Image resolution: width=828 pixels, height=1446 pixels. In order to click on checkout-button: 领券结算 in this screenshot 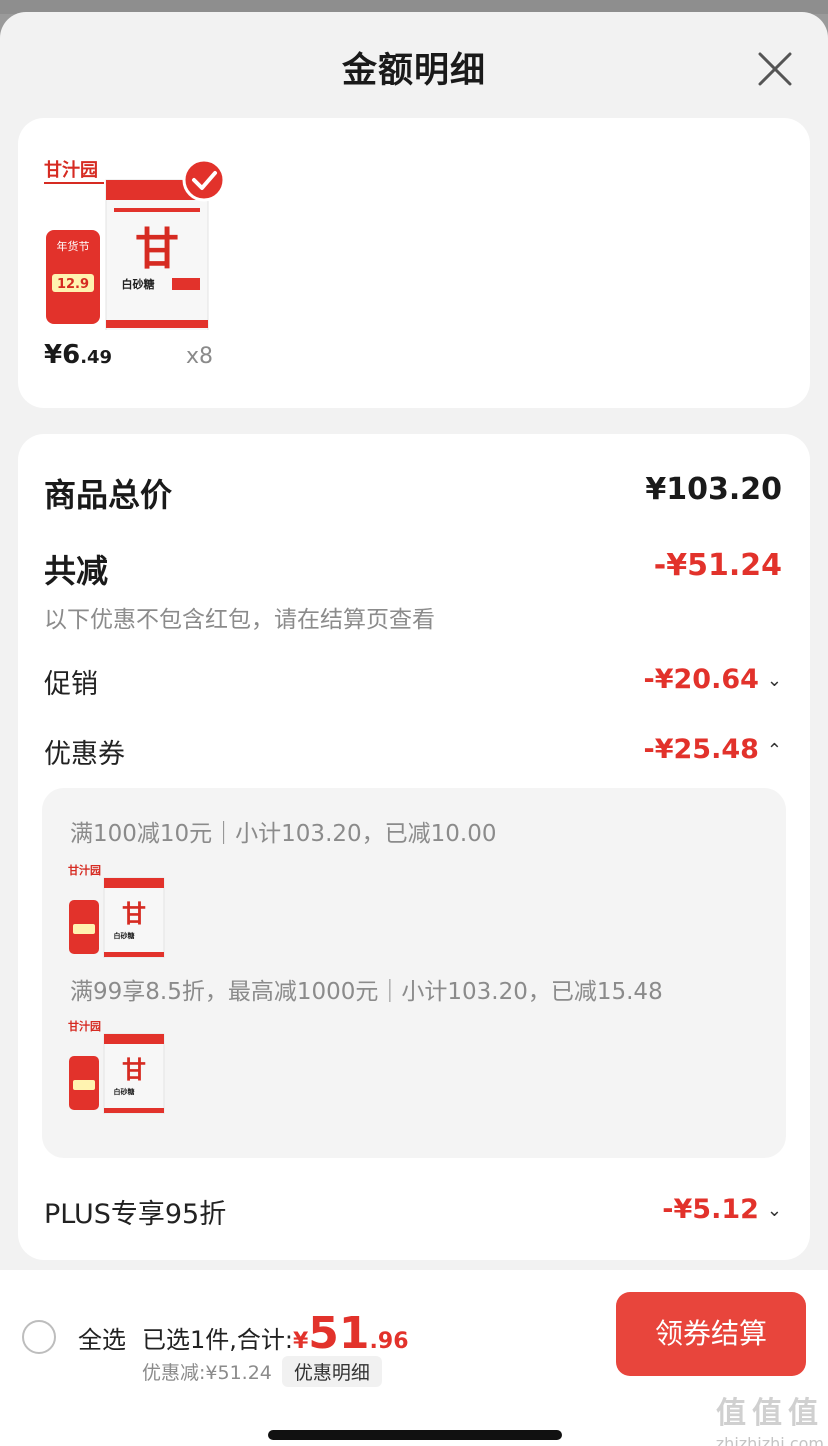, I will do `click(711, 1334)`.